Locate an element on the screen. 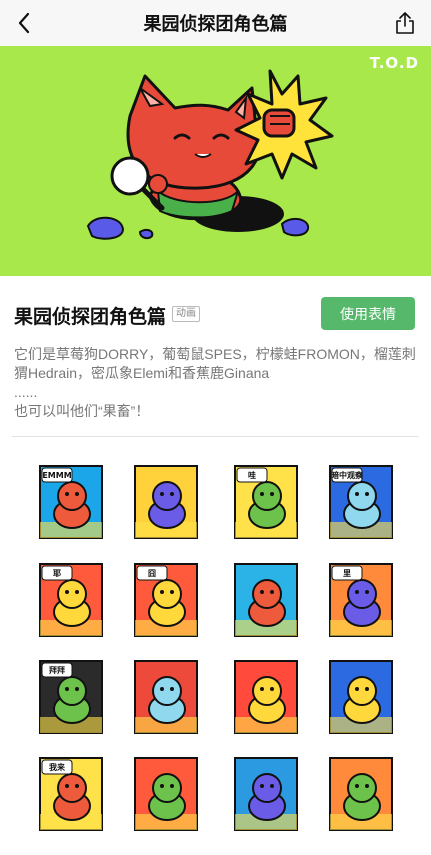  sticker-item: 里 is located at coordinates (361, 600).